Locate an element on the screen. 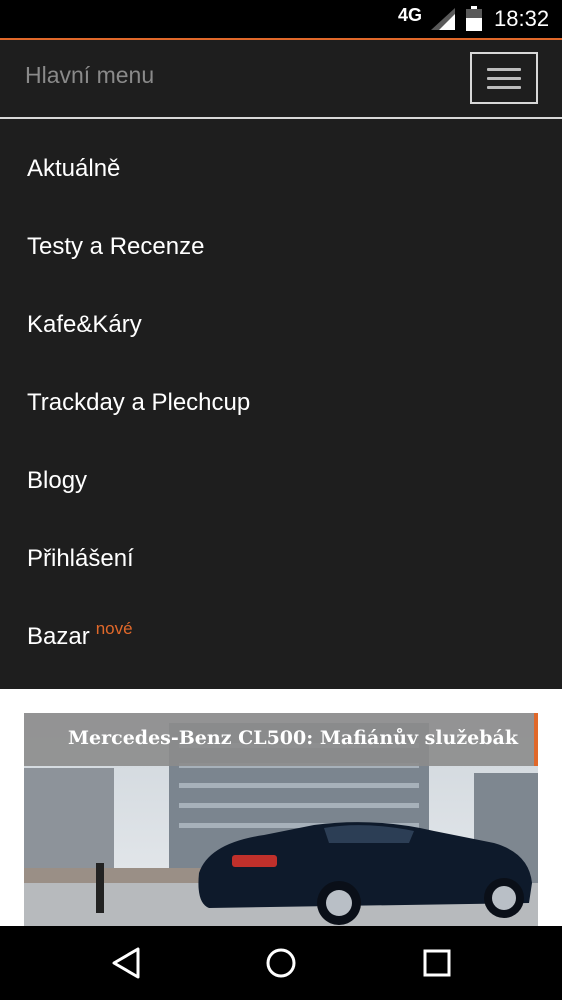  menu-item-blogy: Blogy is located at coordinates (57, 481).